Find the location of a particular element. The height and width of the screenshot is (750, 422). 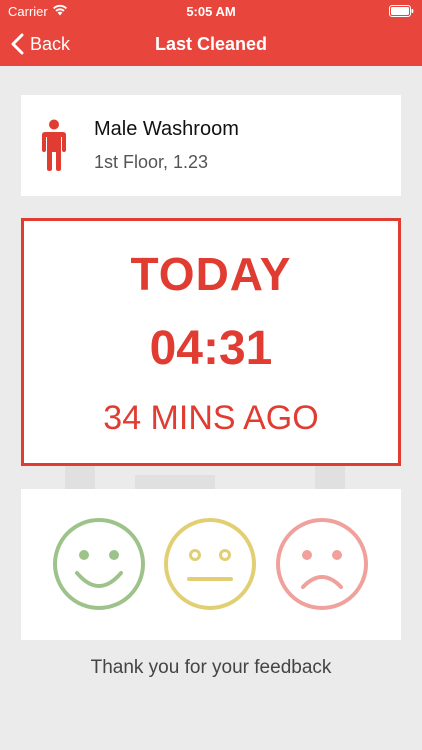

navigation-bar: Back Last Cleaned is located at coordinates (211, 44).